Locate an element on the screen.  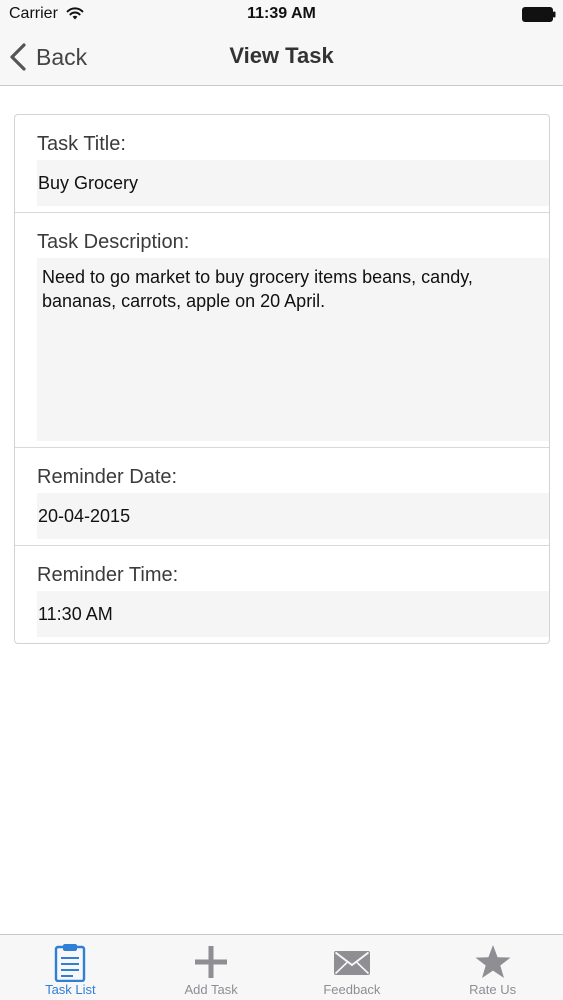
tab-feedback: Feedback is located at coordinates (352, 967).